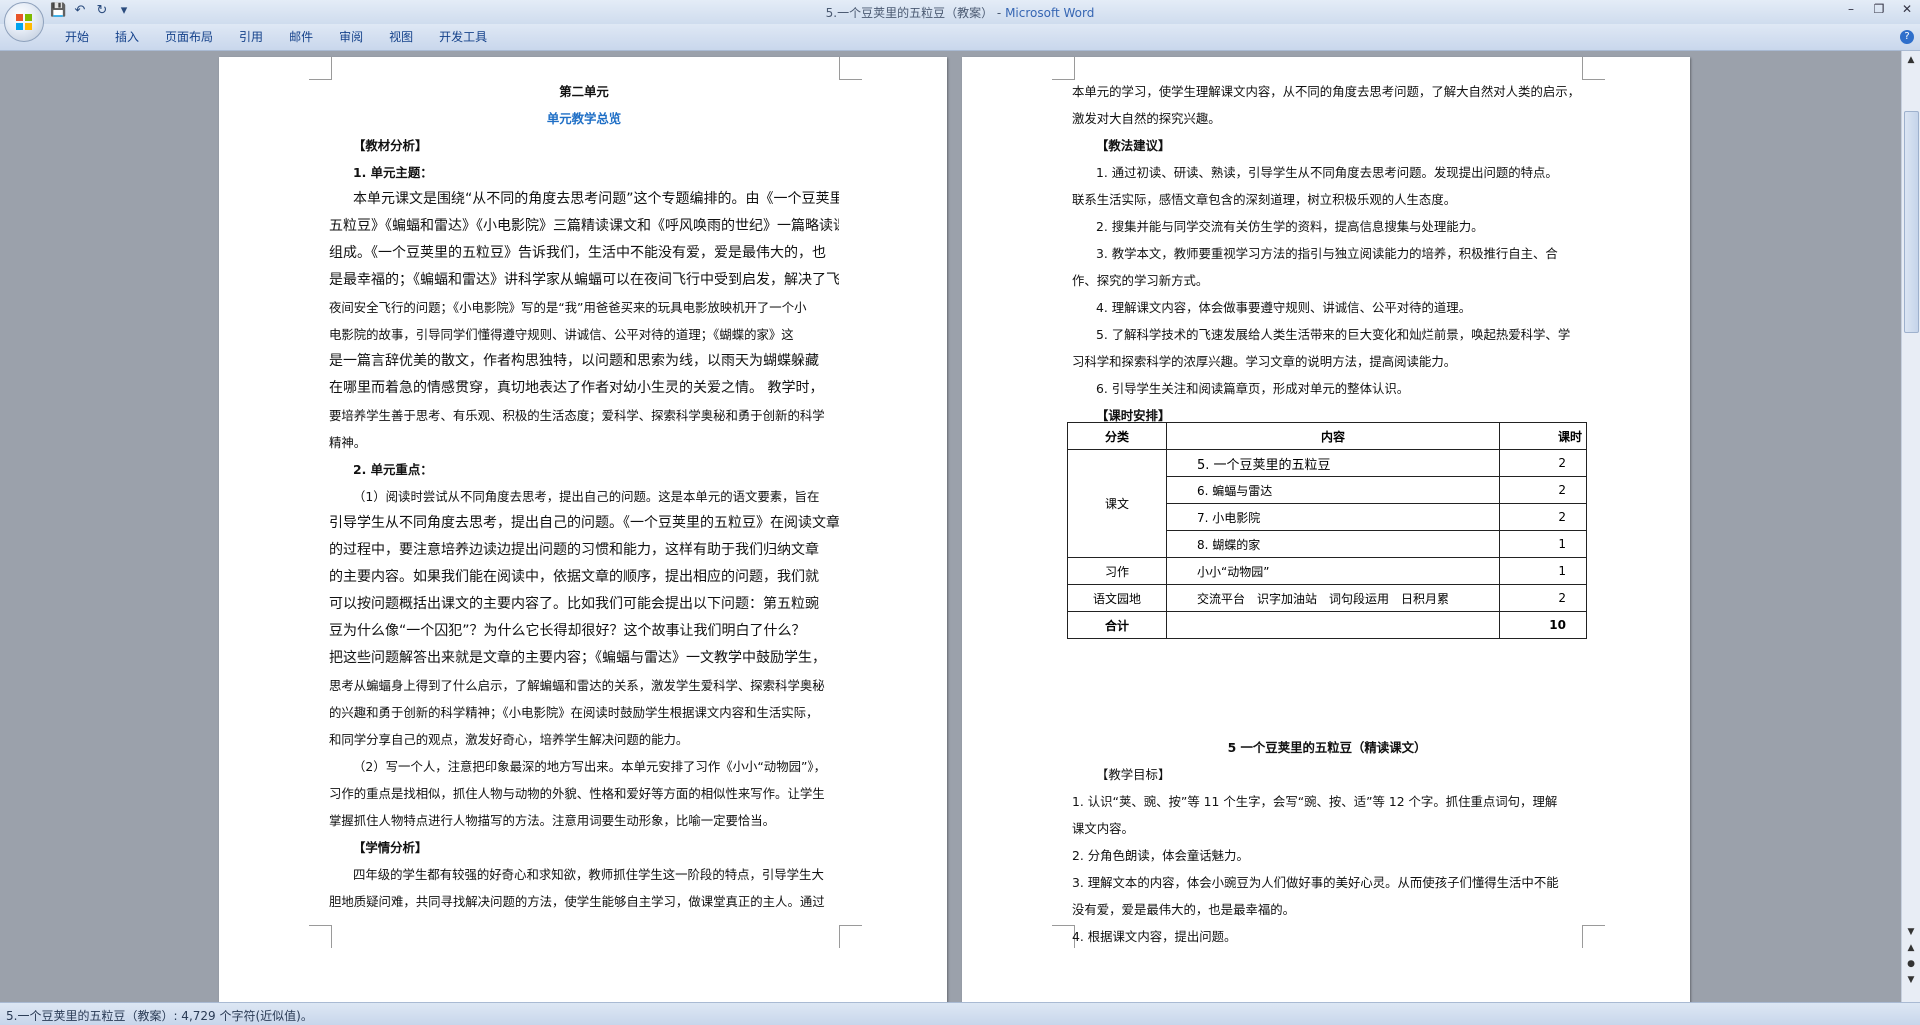  I want to click on text-line: 【教材分析】, so click(390, 145).